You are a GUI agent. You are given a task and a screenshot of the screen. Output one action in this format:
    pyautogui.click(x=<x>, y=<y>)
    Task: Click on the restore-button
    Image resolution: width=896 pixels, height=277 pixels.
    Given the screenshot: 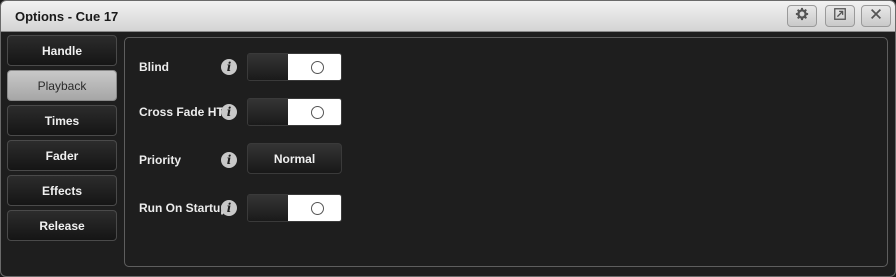 What is the action you would take?
    pyautogui.click(x=840, y=16)
    